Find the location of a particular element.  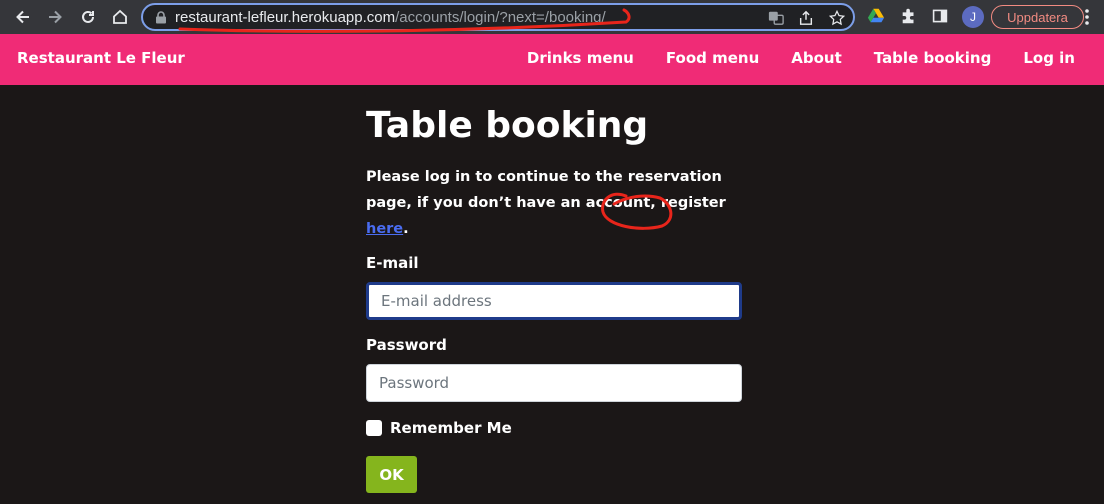

remember-me-checkbox is located at coordinates (374, 428).